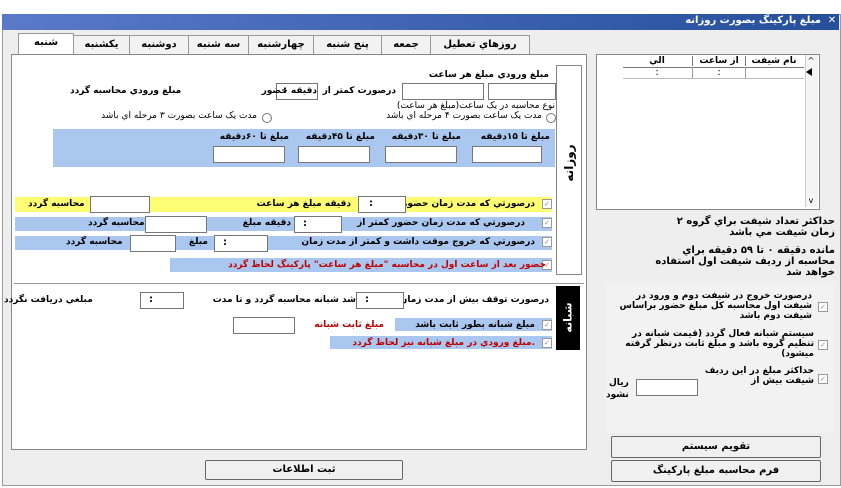 The height and width of the screenshot is (488, 841). Describe the element at coordinates (153, 243) in the screenshot. I see `row-temp-exit-amount` at that location.